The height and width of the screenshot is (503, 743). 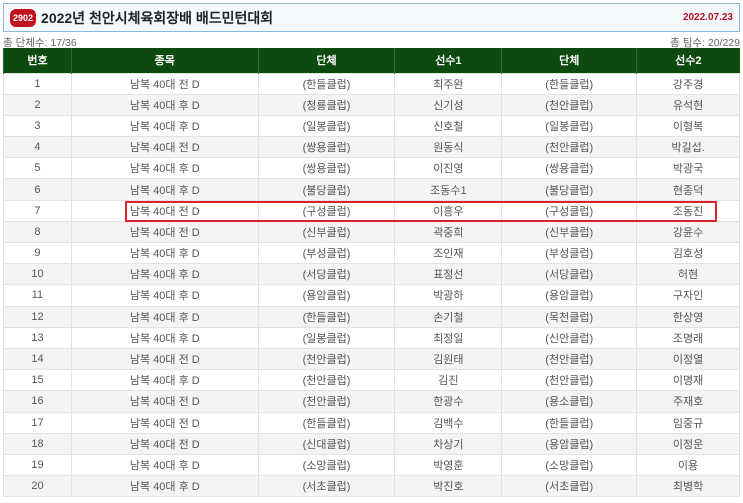 I want to click on col-number-cell: 20, so click(x=37, y=486).